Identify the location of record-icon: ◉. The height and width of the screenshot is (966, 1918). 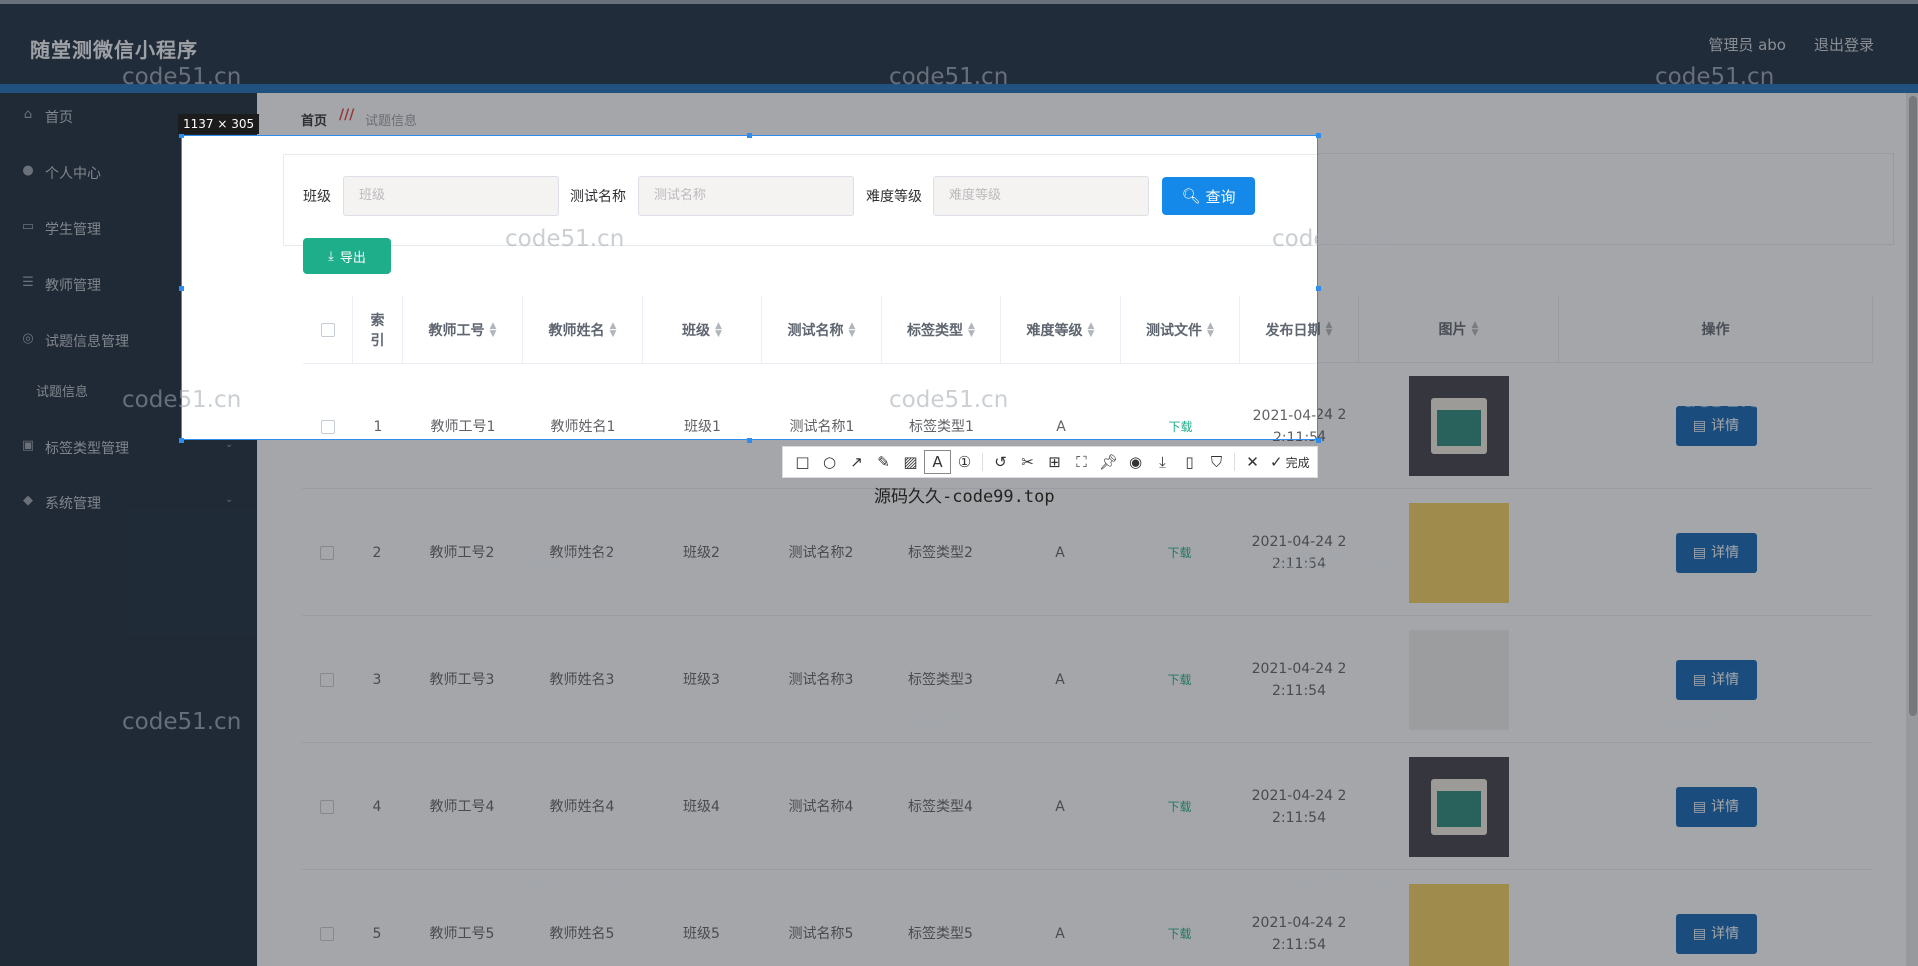
(1135, 462).